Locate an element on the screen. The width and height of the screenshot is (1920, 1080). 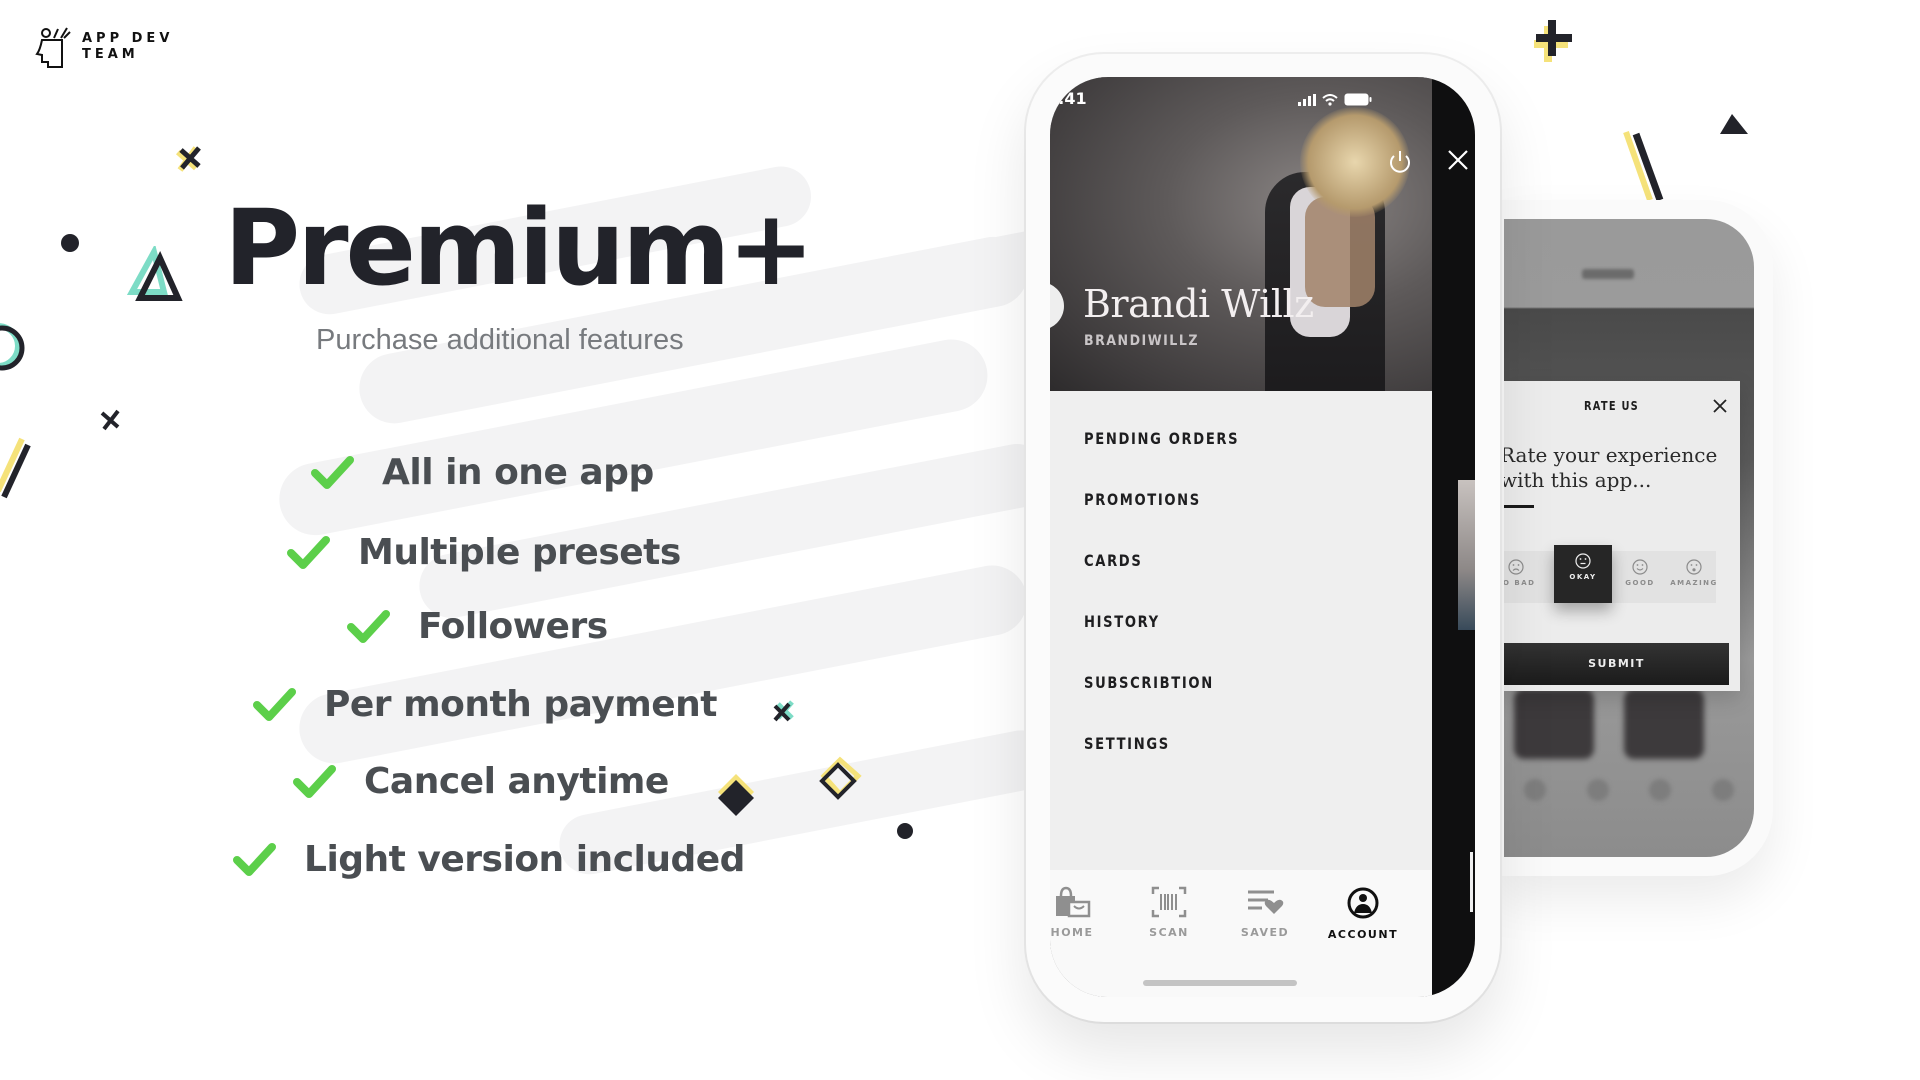
profile-username: BRANDIWILLZ is located at coordinates (1141, 341).